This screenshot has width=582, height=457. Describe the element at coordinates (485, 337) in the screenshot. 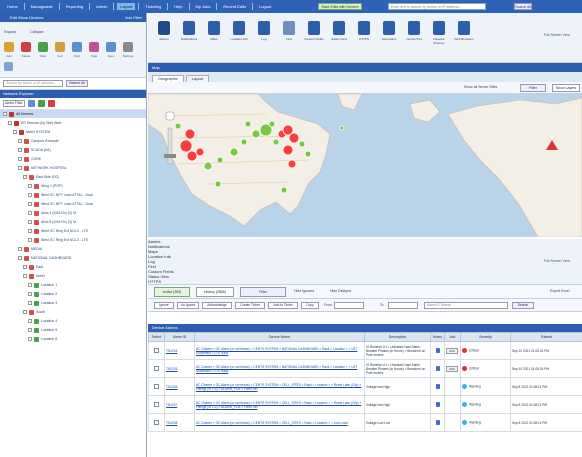

I see `column-header: Severity` at that location.